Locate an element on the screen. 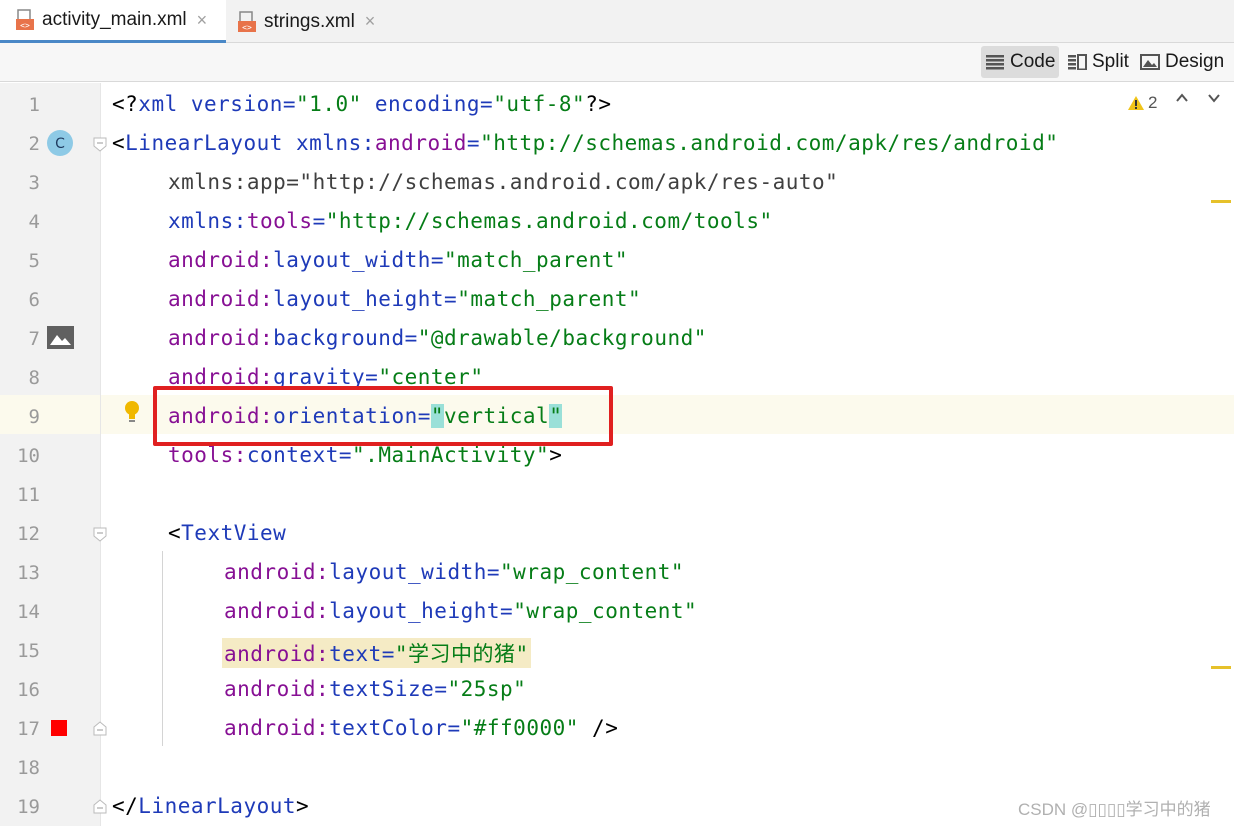  line-number: 11 is located at coordinates (28, 495).